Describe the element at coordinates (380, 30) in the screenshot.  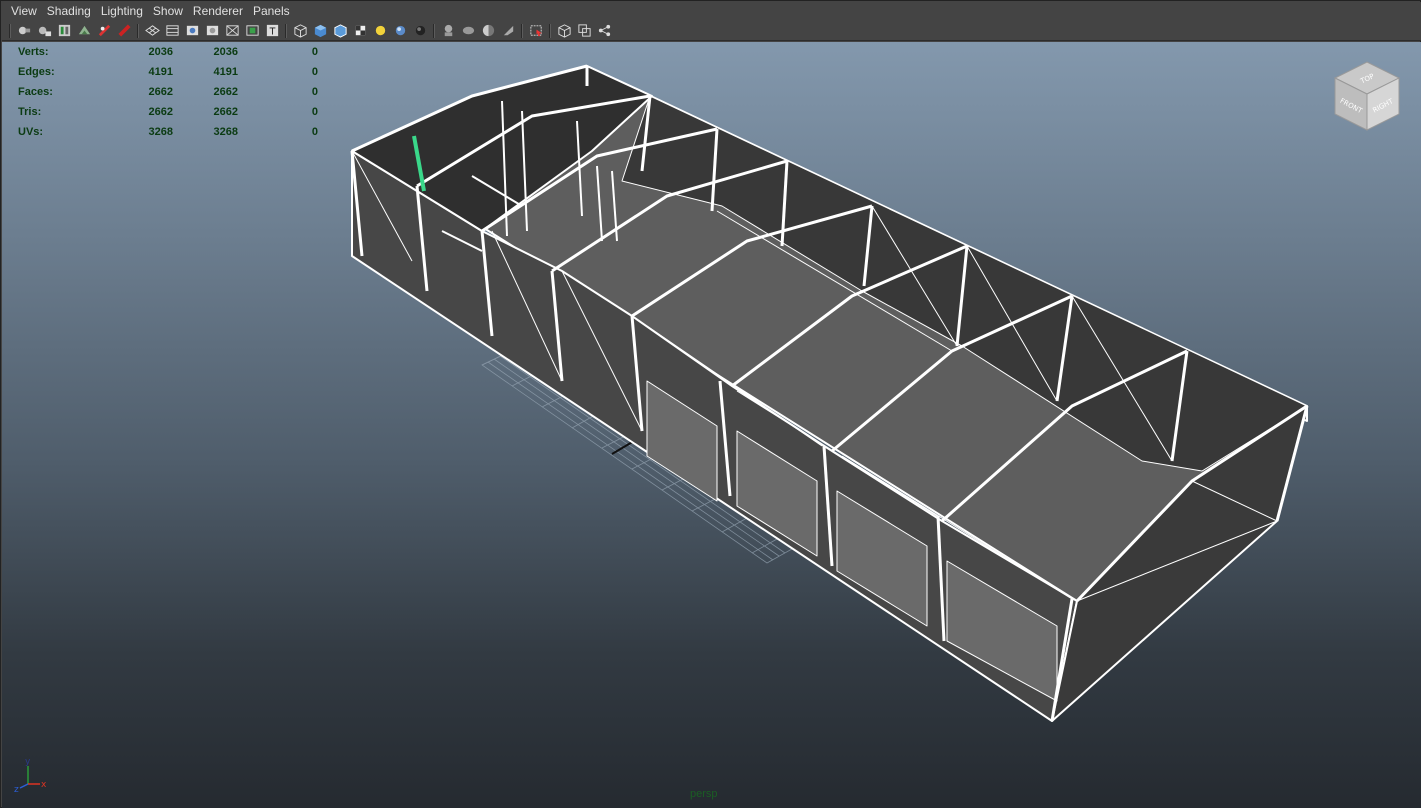
I see `use-all-lights-icon` at that location.